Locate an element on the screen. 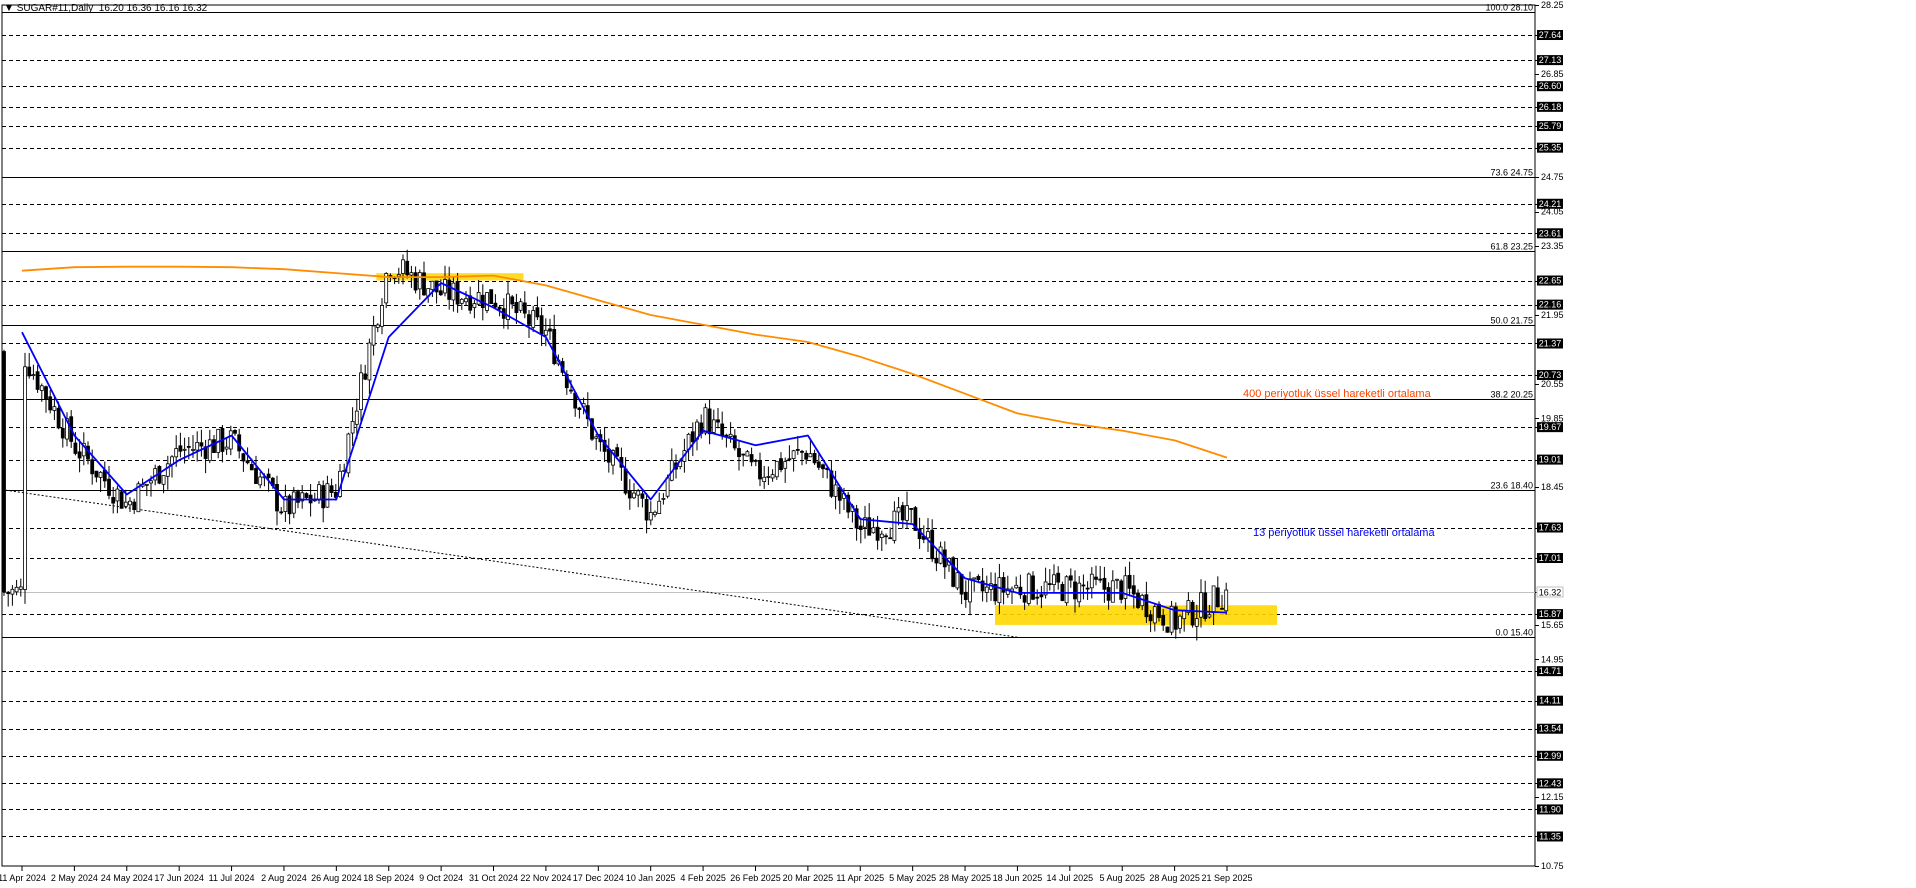 Image resolution: width=1916 pixels, height=888 pixels. price-axis-label: 27.13 is located at coordinates (1550, 60).